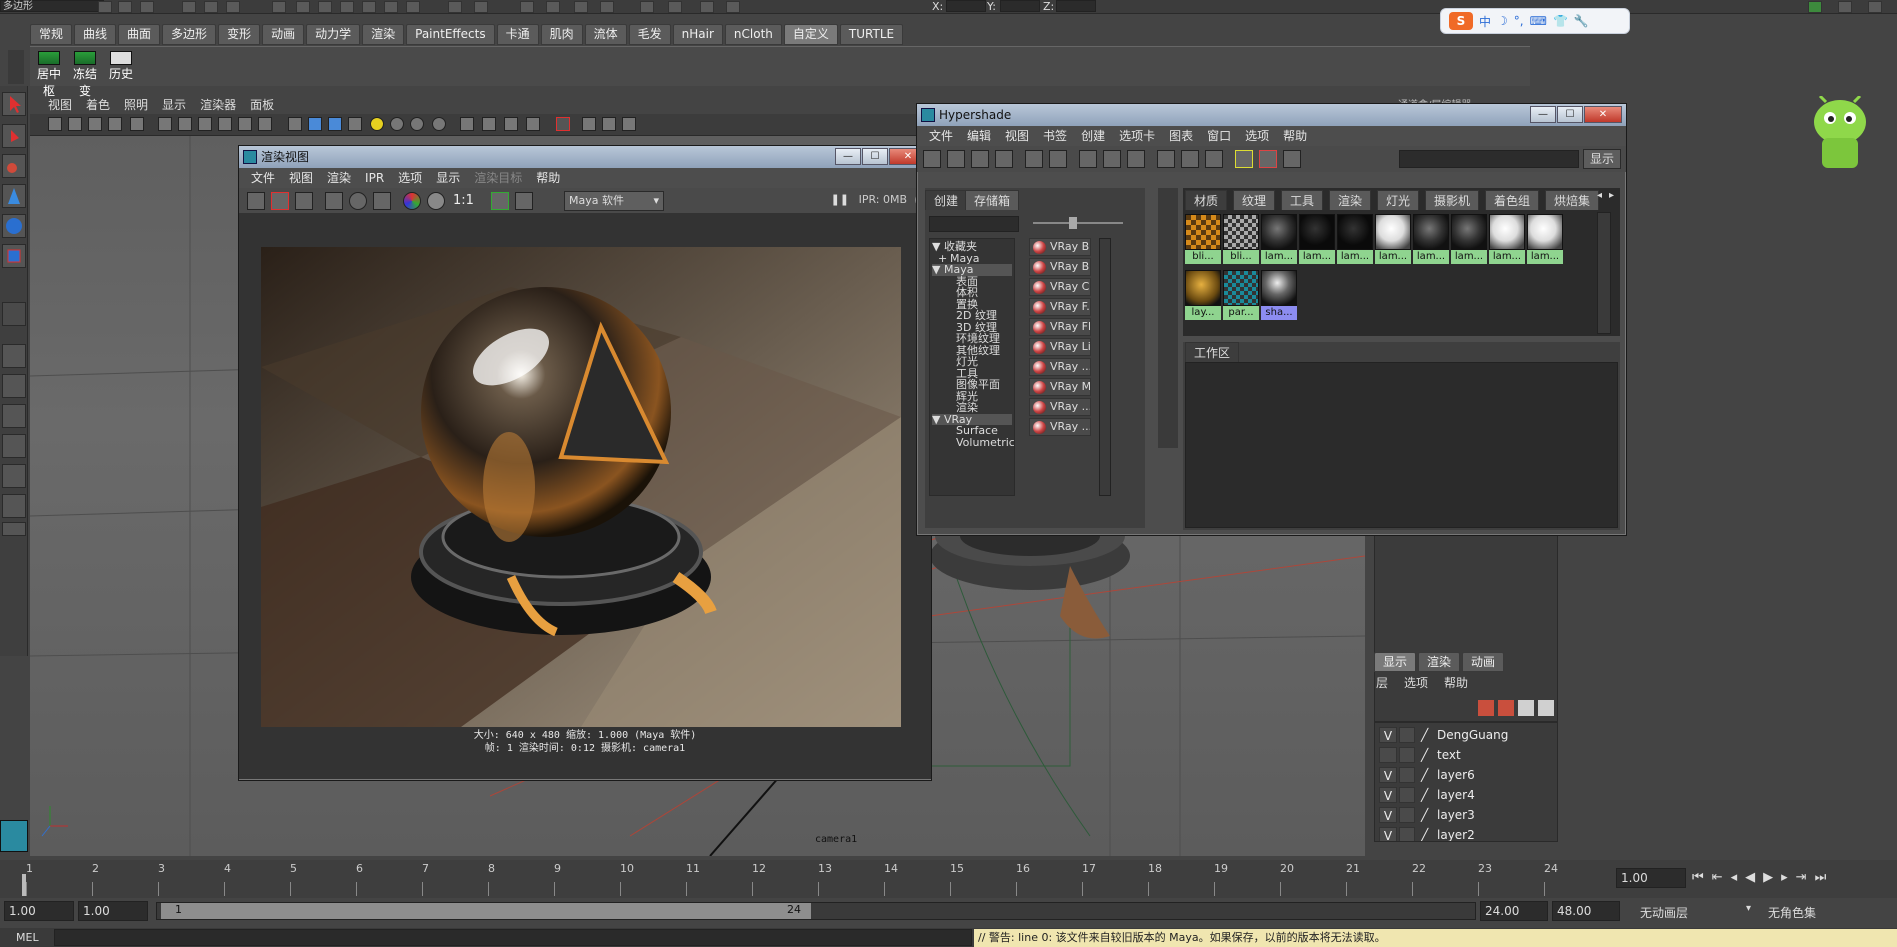  I want to click on isolate-icon, so click(467, 124).